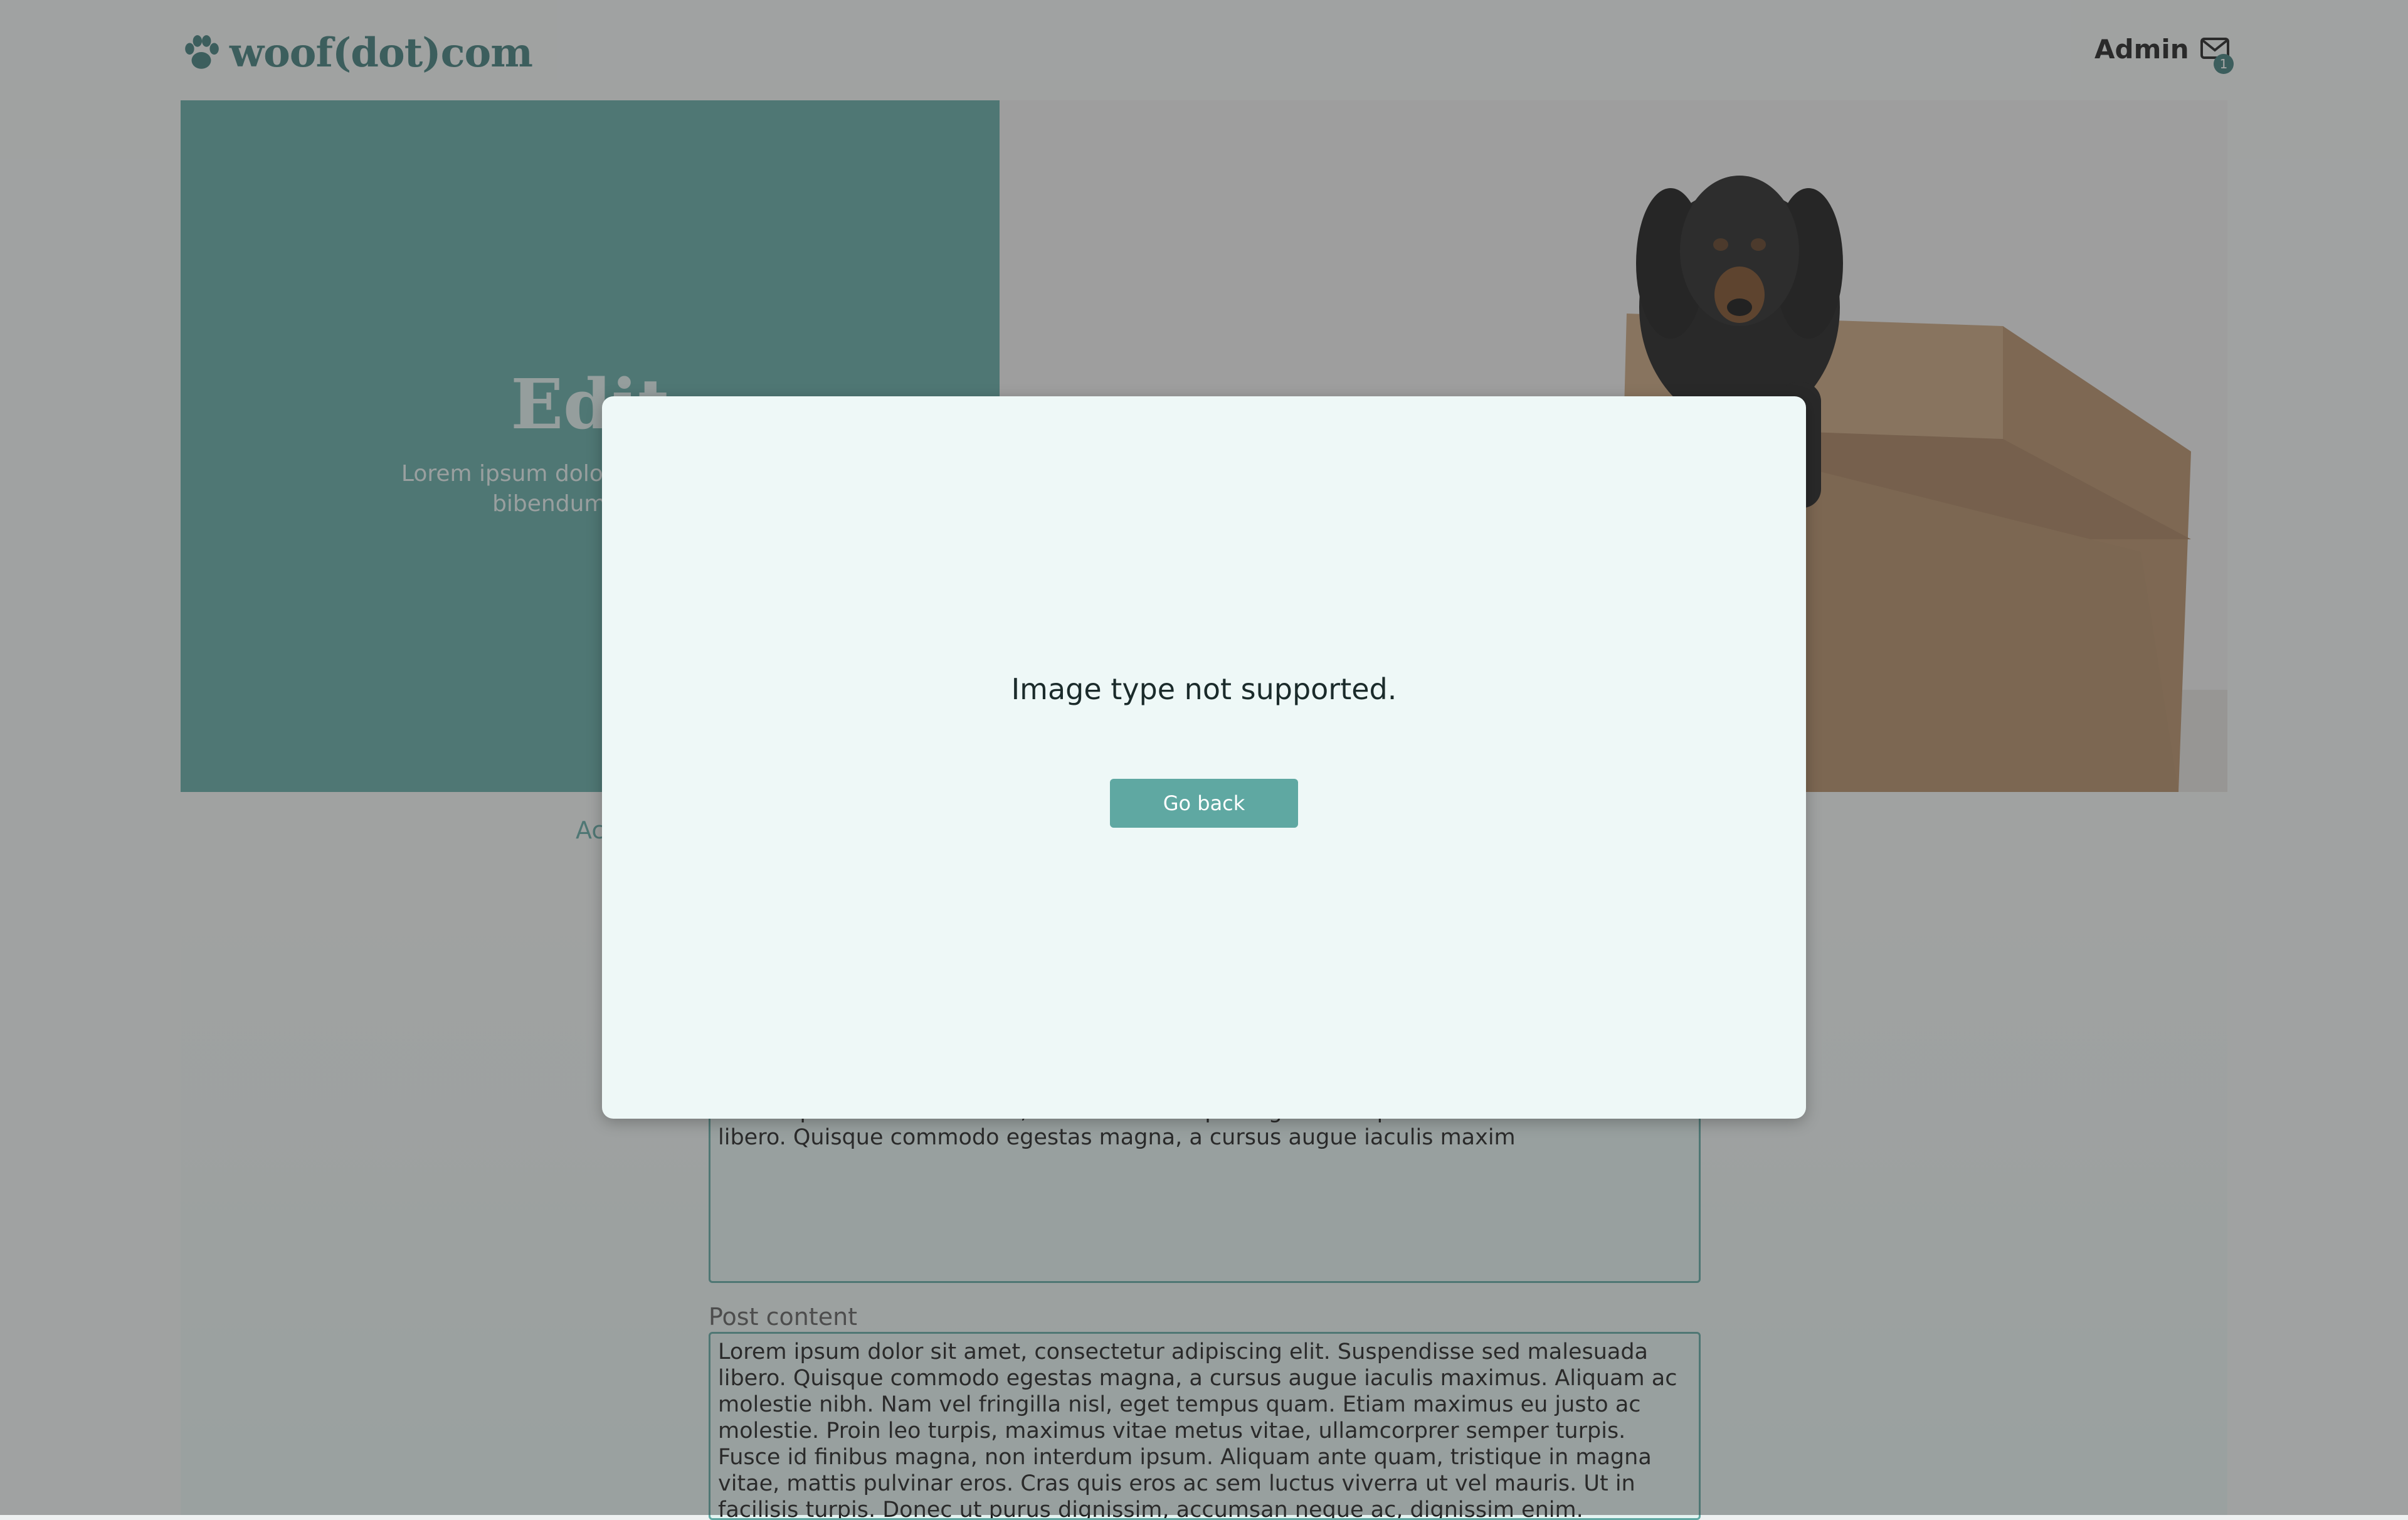 The width and height of the screenshot is (2408, 1520). I want to click on modal-message: Image type not supported., so click(1204, 689).